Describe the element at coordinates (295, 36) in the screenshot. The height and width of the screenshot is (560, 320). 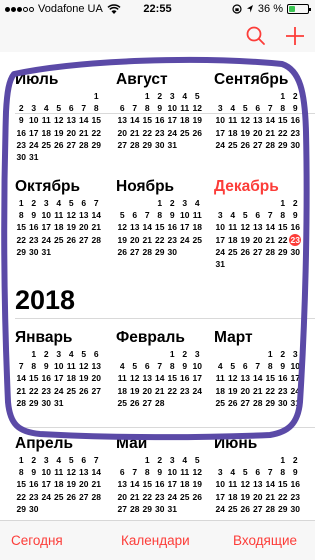
I see `plus-icon` at that location.